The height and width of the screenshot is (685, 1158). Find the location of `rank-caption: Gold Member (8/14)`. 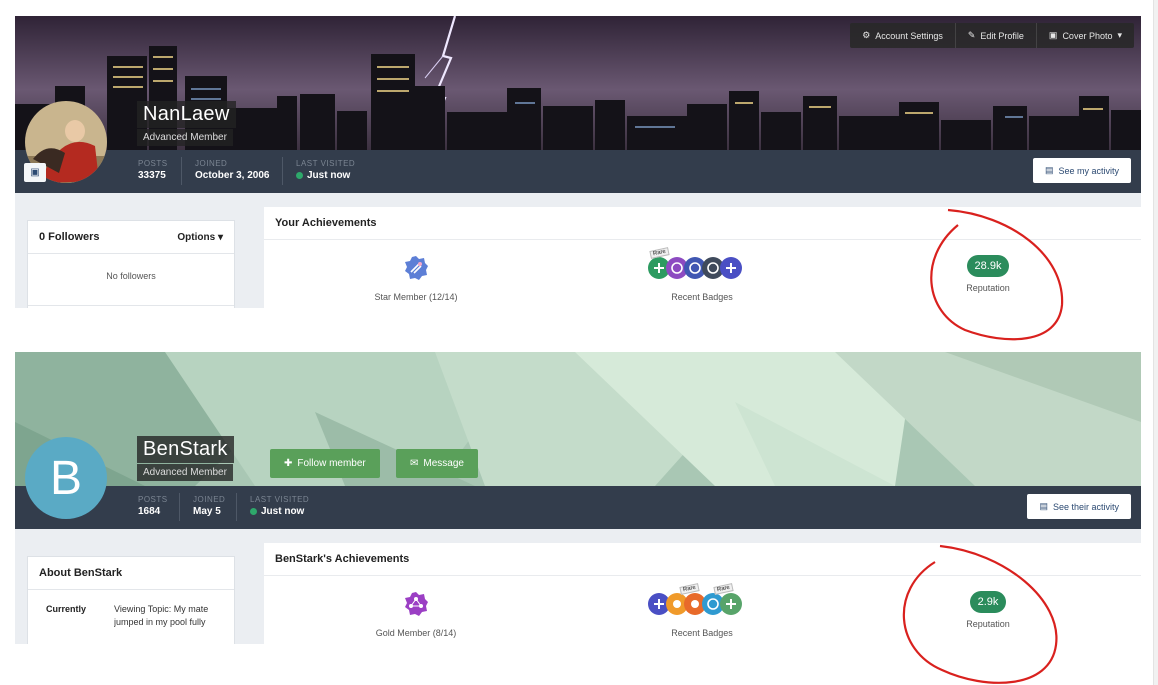

rank-caption: Gold Member (8/14) is located at coordinates (416, 633).